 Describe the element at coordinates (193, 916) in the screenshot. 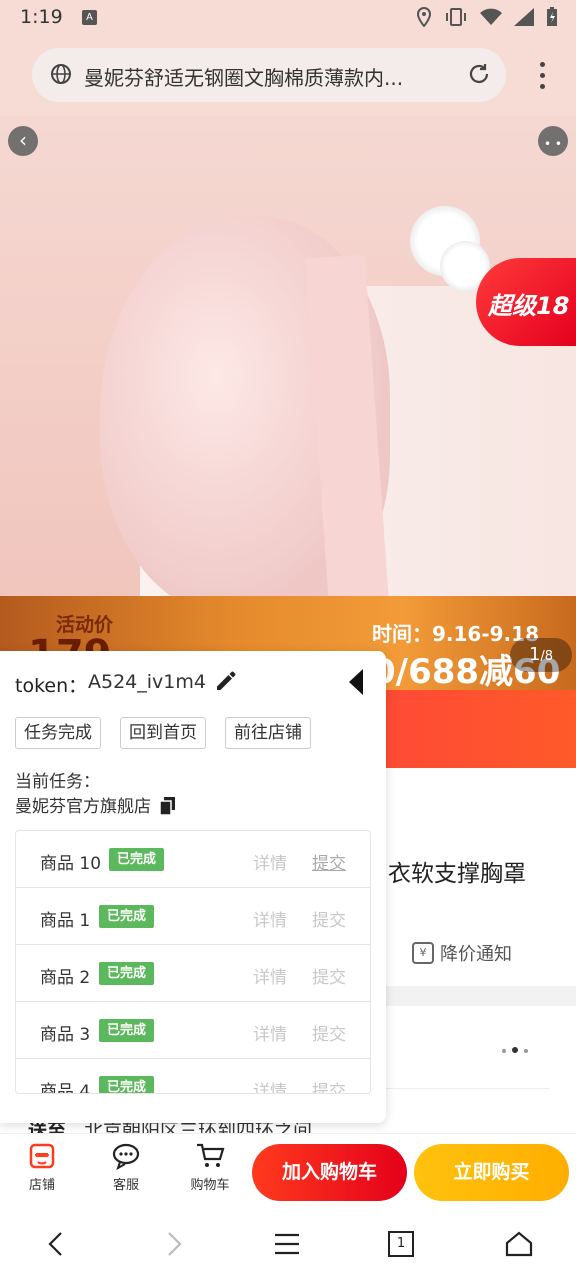

I see `task-row: 商品 1 已完成 详情 提交` at that location.